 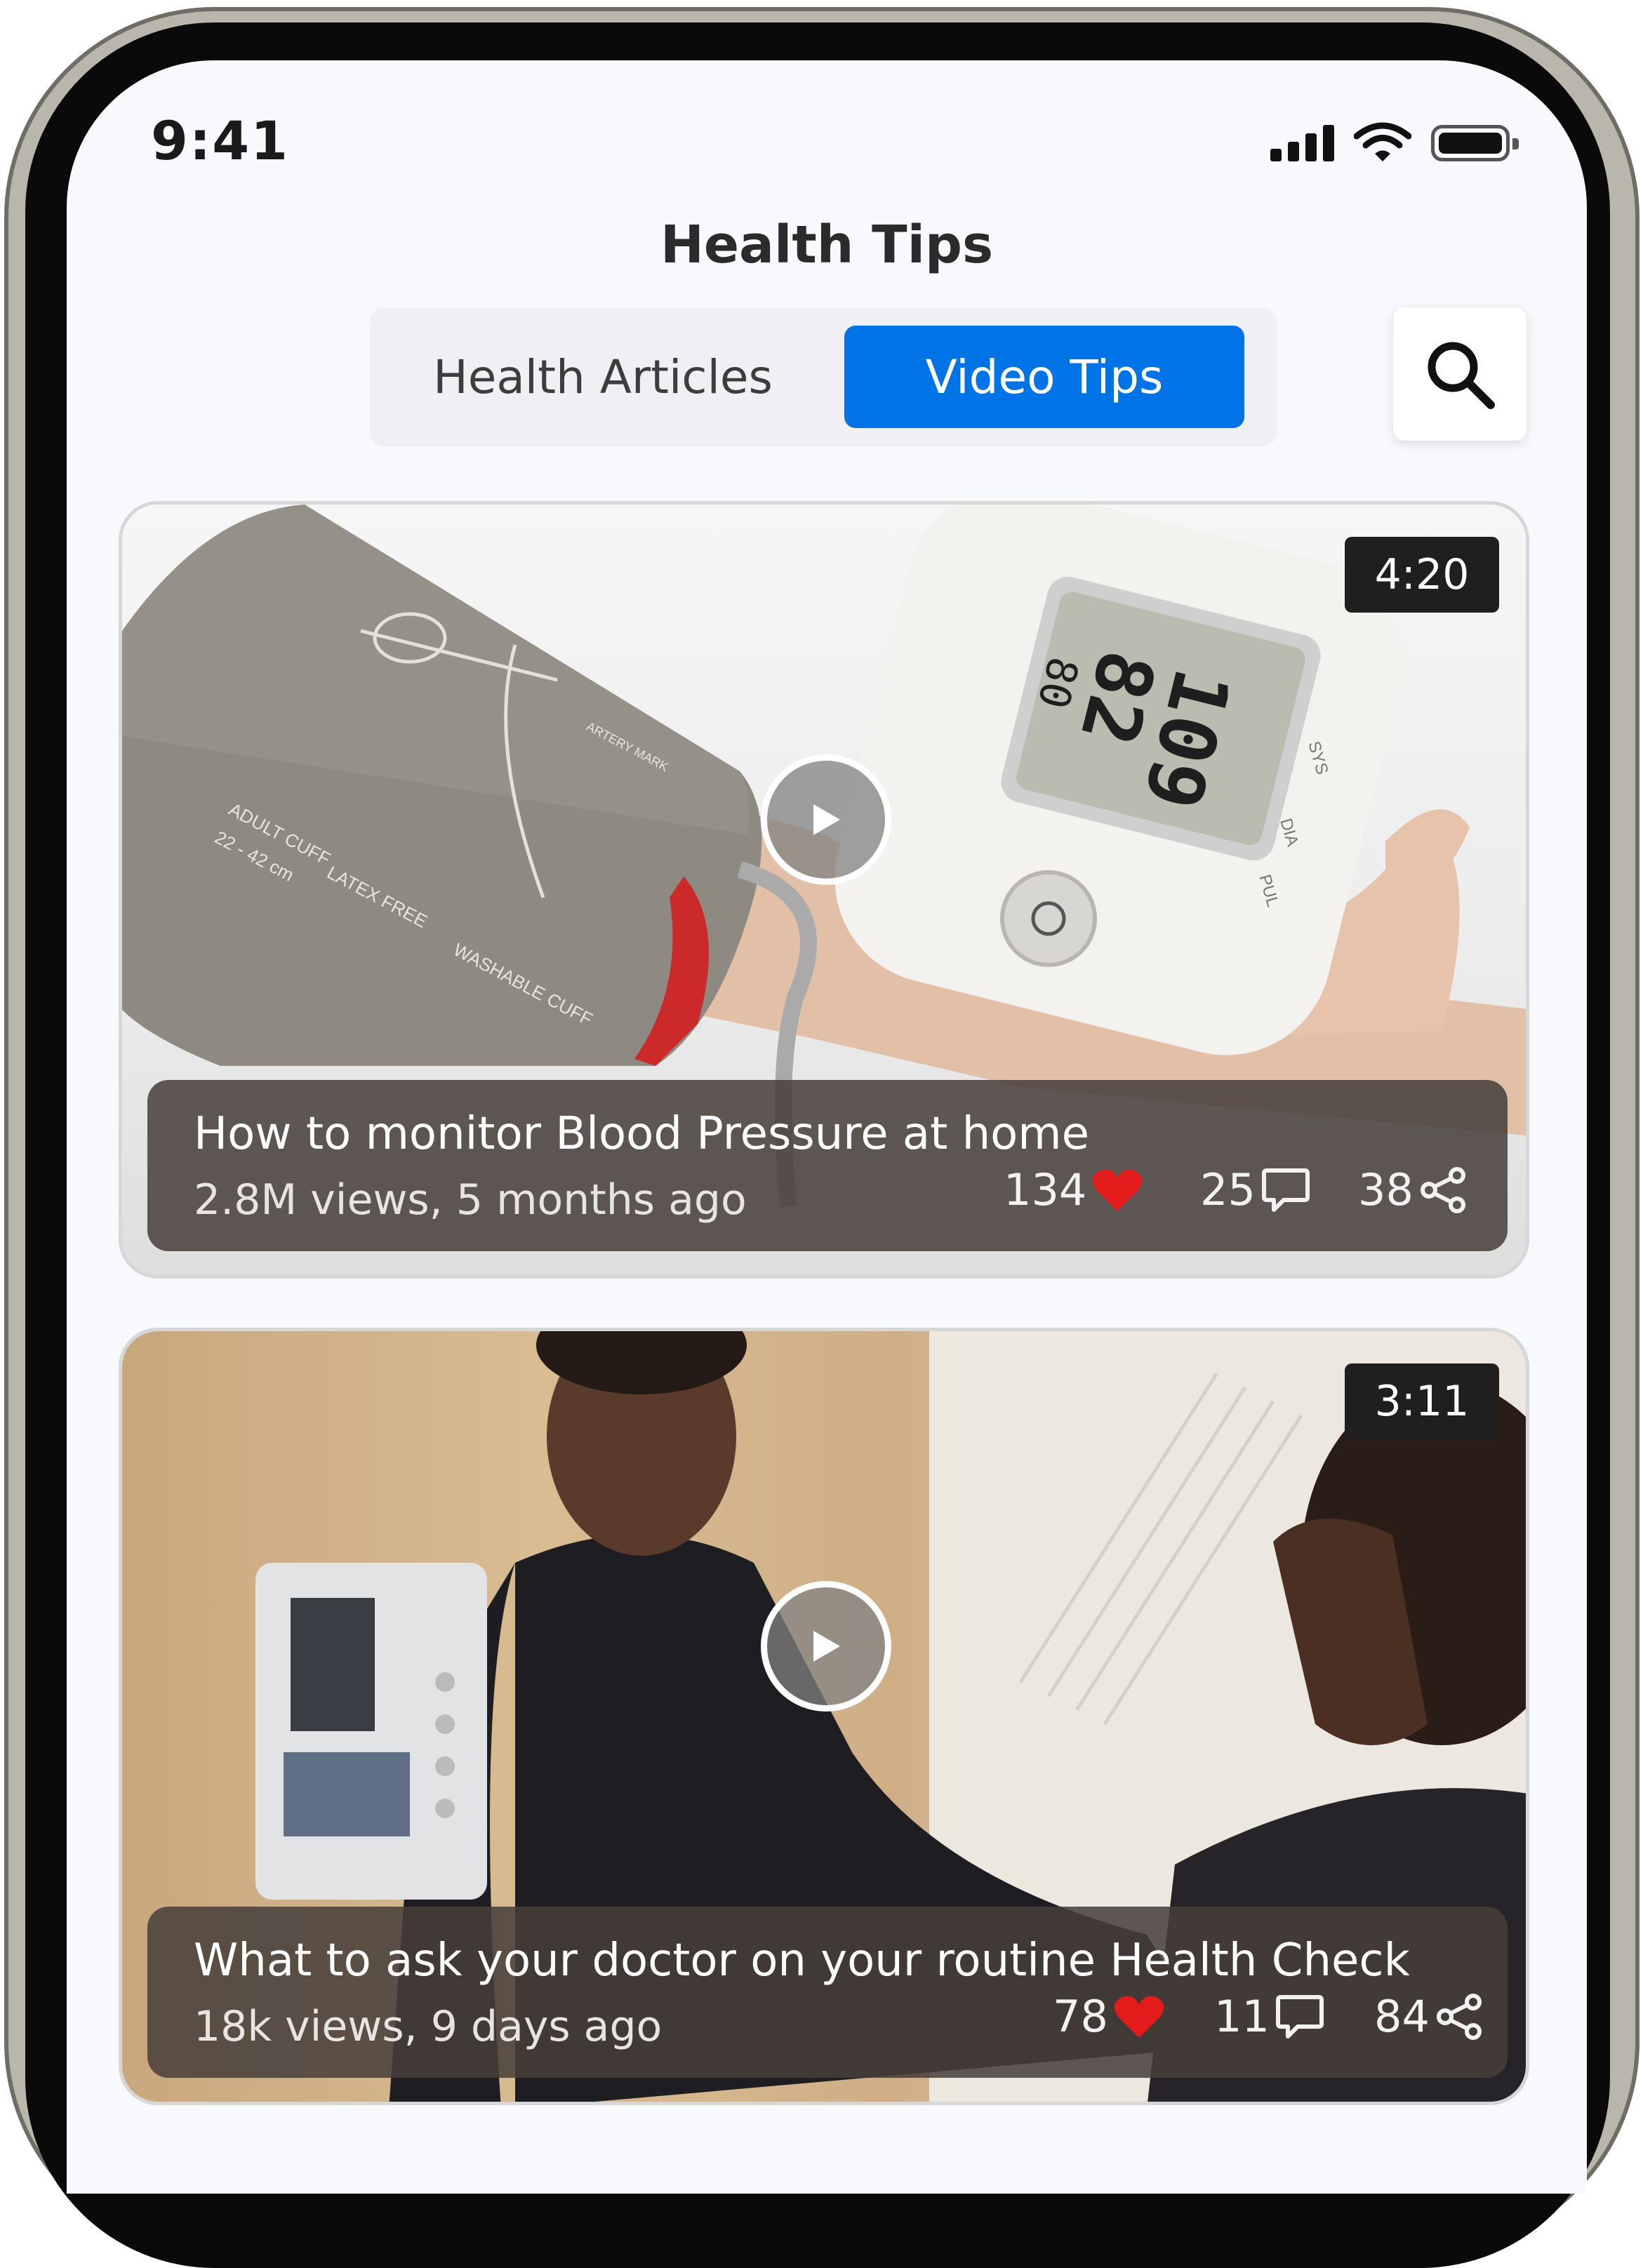 I want to click on share-button: 84, so click(x=1429, y=2016).